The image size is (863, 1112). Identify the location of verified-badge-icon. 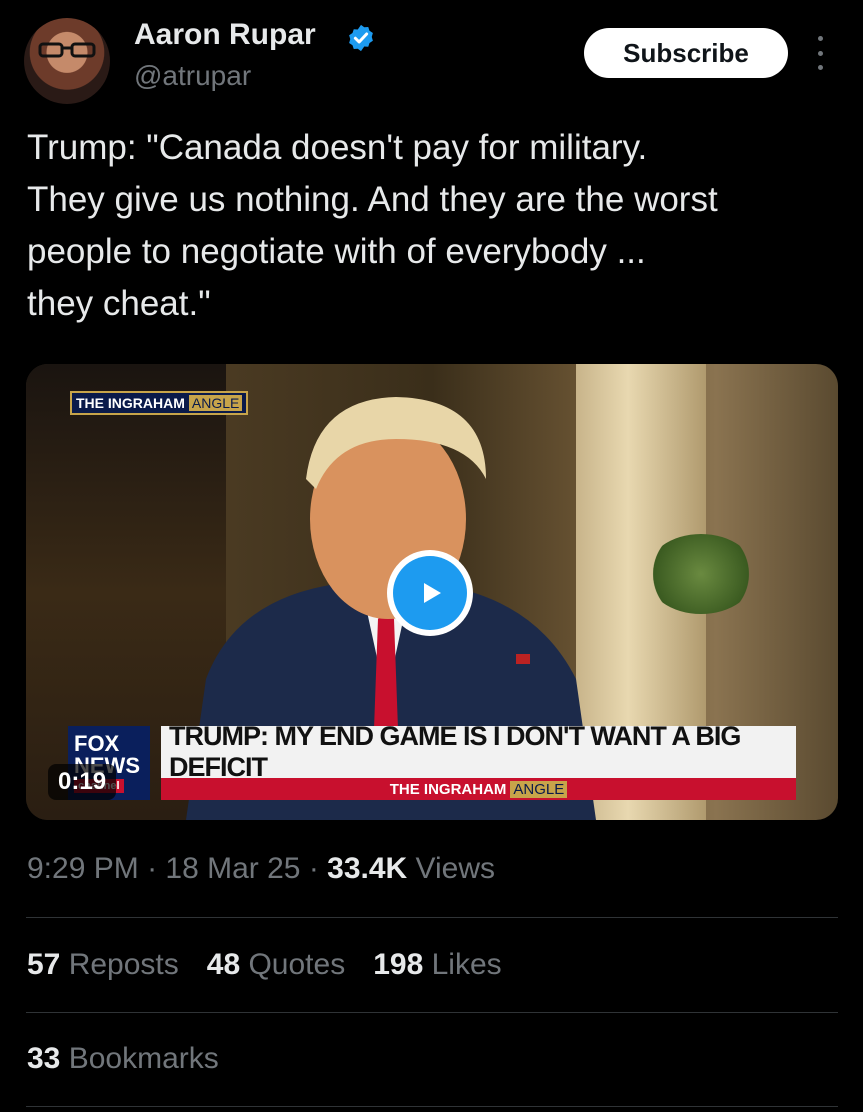
(361, 38).